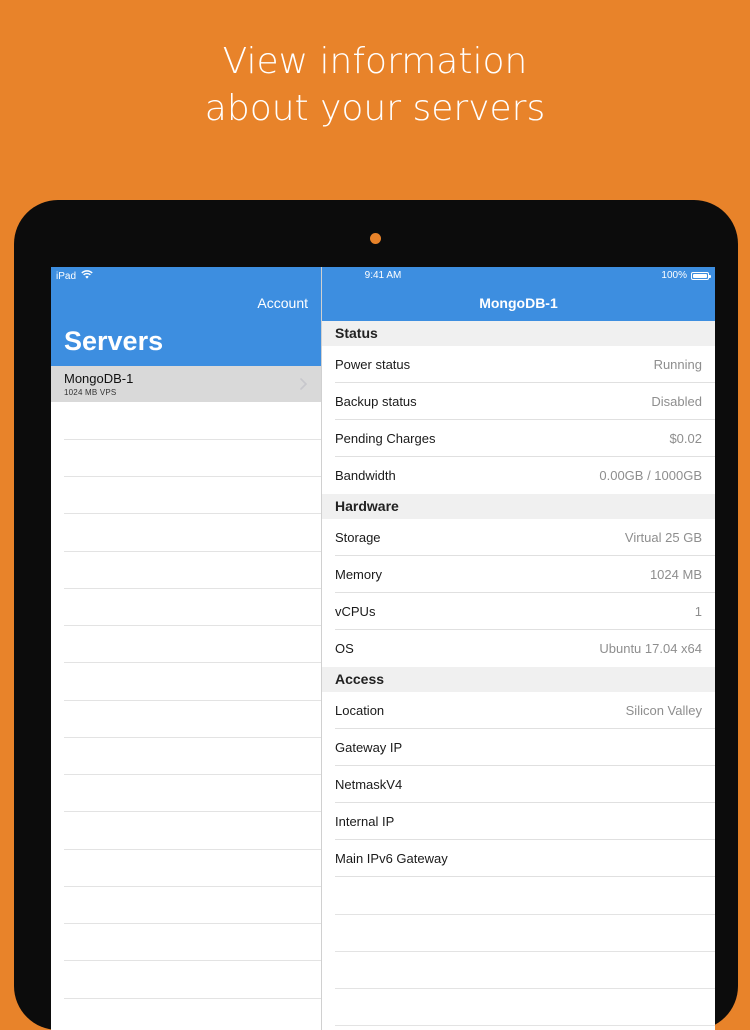  Describe the element at coordinates (663, 537) in the screenshot. I see `row-value: Virtual 25 GB` at that location.